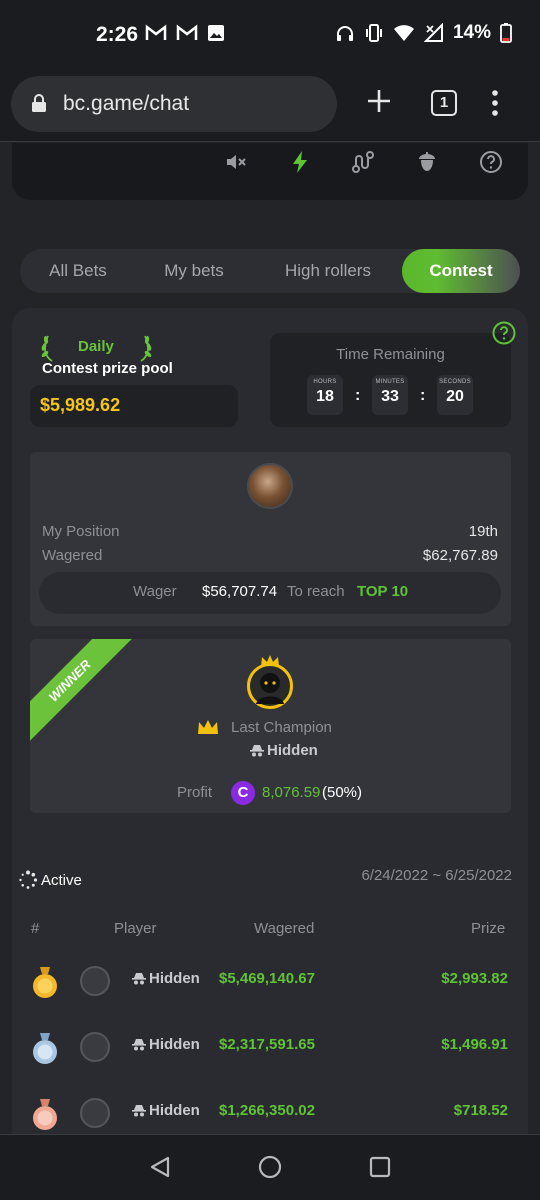  I want to click on time-remaining-label: Time Remaining, so click(390, 354).